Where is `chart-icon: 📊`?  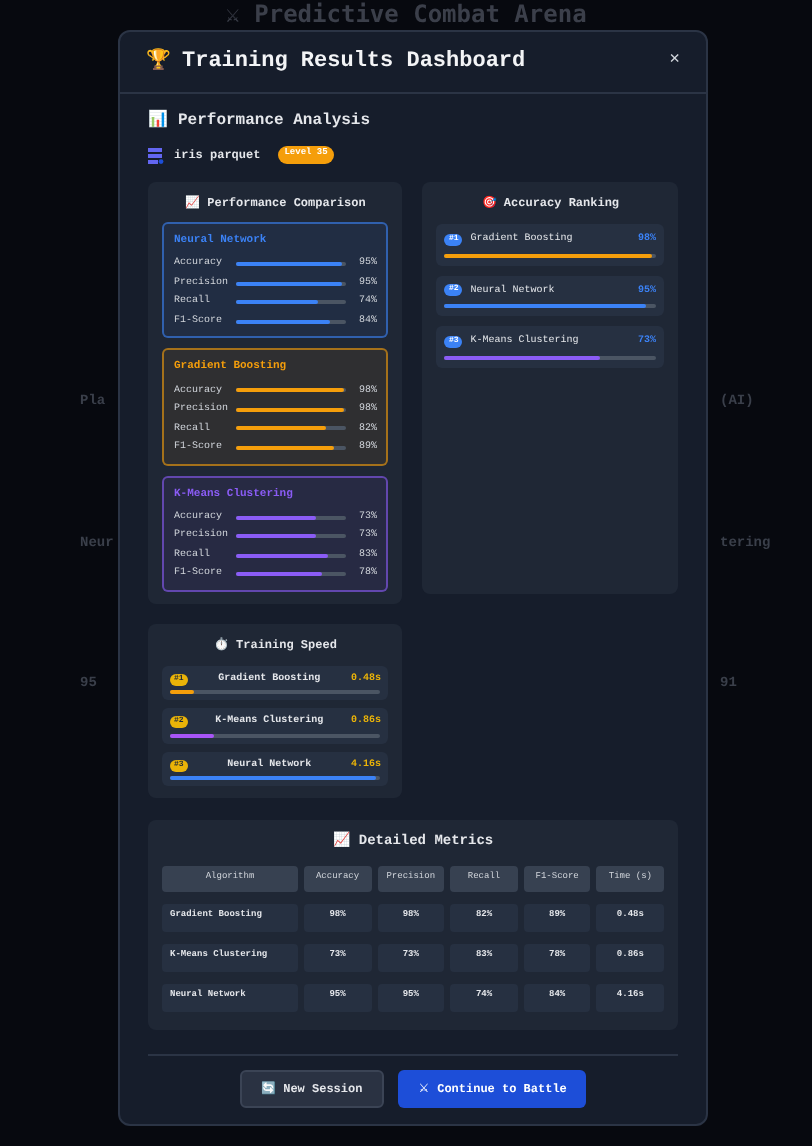 chart-icon: 📊 is located at coordinates (158, 122).